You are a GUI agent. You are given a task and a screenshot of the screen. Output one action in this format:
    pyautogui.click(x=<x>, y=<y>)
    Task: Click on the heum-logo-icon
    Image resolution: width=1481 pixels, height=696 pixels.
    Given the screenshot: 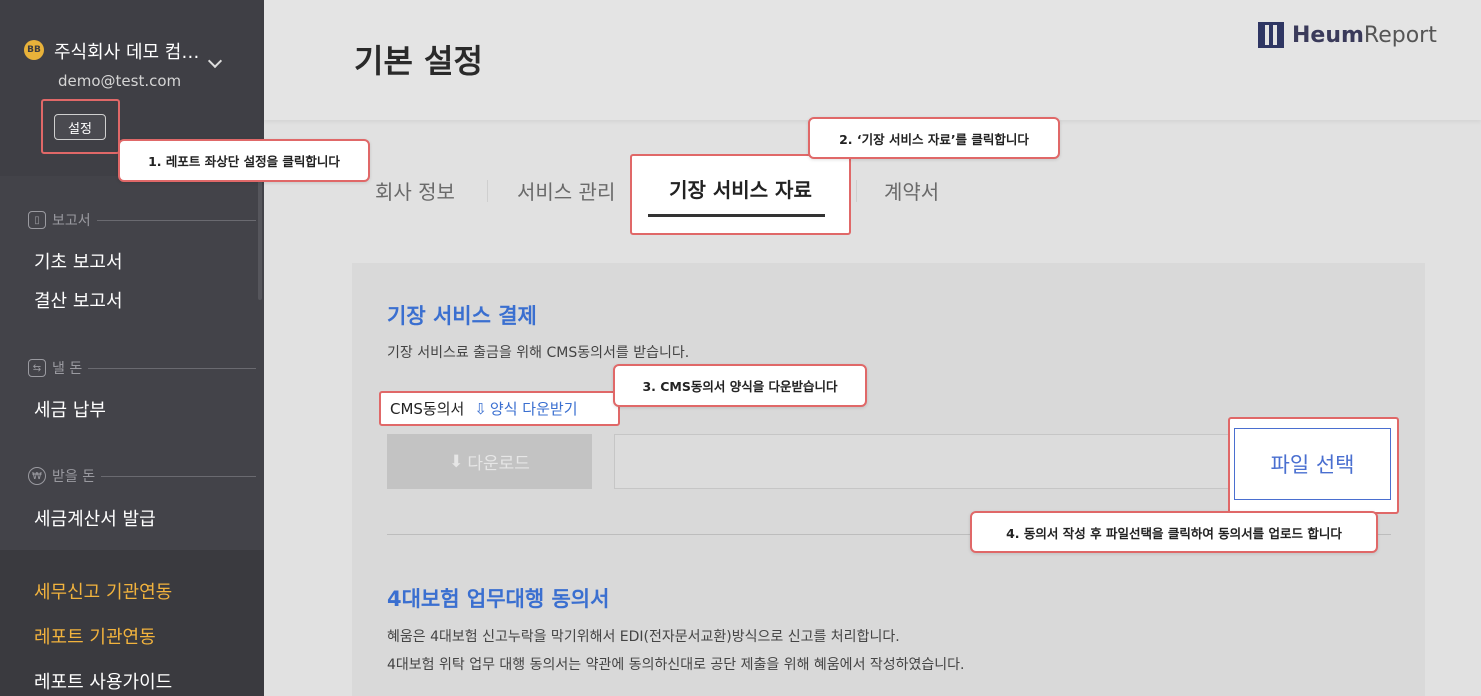 What is the action you would take?
    pyautogui.click(x=1271, y=35)
    